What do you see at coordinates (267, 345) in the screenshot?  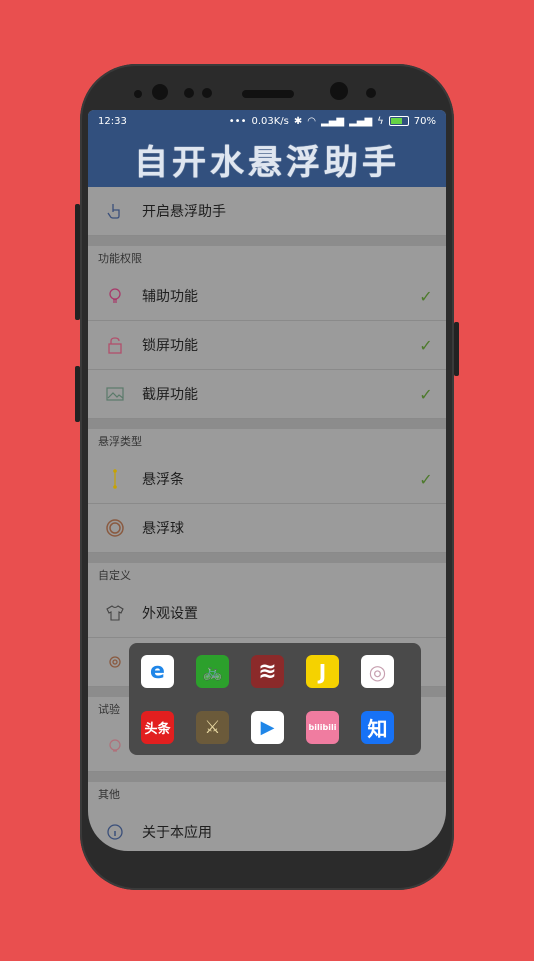 I see `lockscreen-row: 锁屏功能 ✓` at bounding box center [267, 345].